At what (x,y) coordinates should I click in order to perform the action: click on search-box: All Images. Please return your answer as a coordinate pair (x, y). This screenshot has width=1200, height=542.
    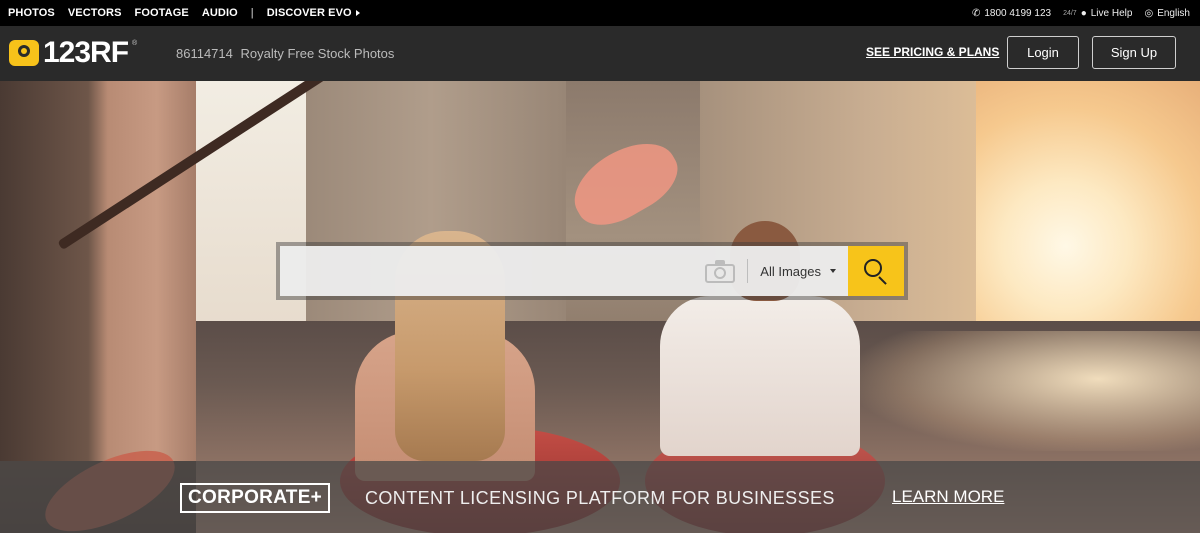
    Looking at the image, I should click on (592, 271).